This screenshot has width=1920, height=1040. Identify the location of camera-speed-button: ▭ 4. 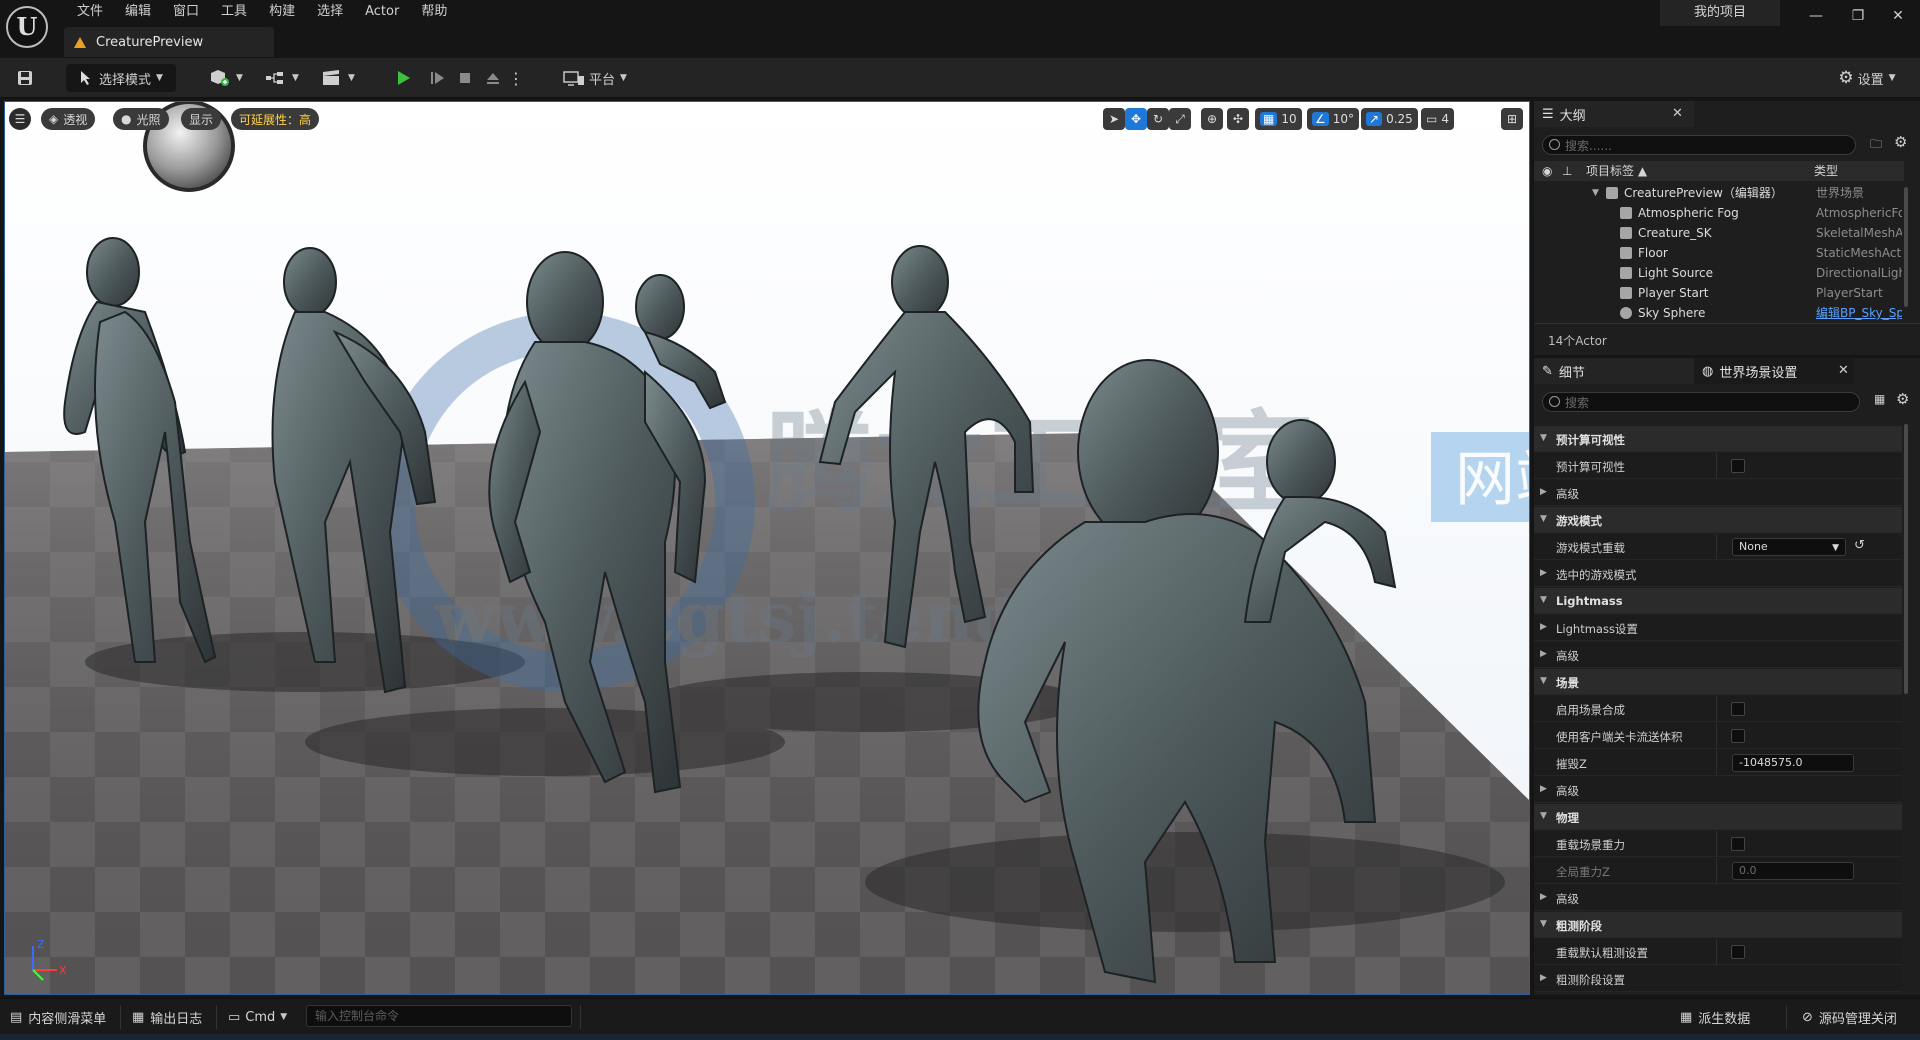
(1437, 119).